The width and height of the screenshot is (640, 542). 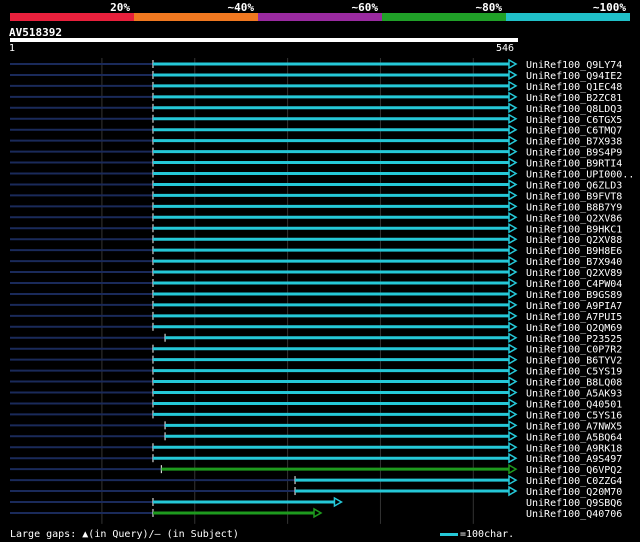 I want to click on length-scale-legend: =100char., so click(x=477, y=534).